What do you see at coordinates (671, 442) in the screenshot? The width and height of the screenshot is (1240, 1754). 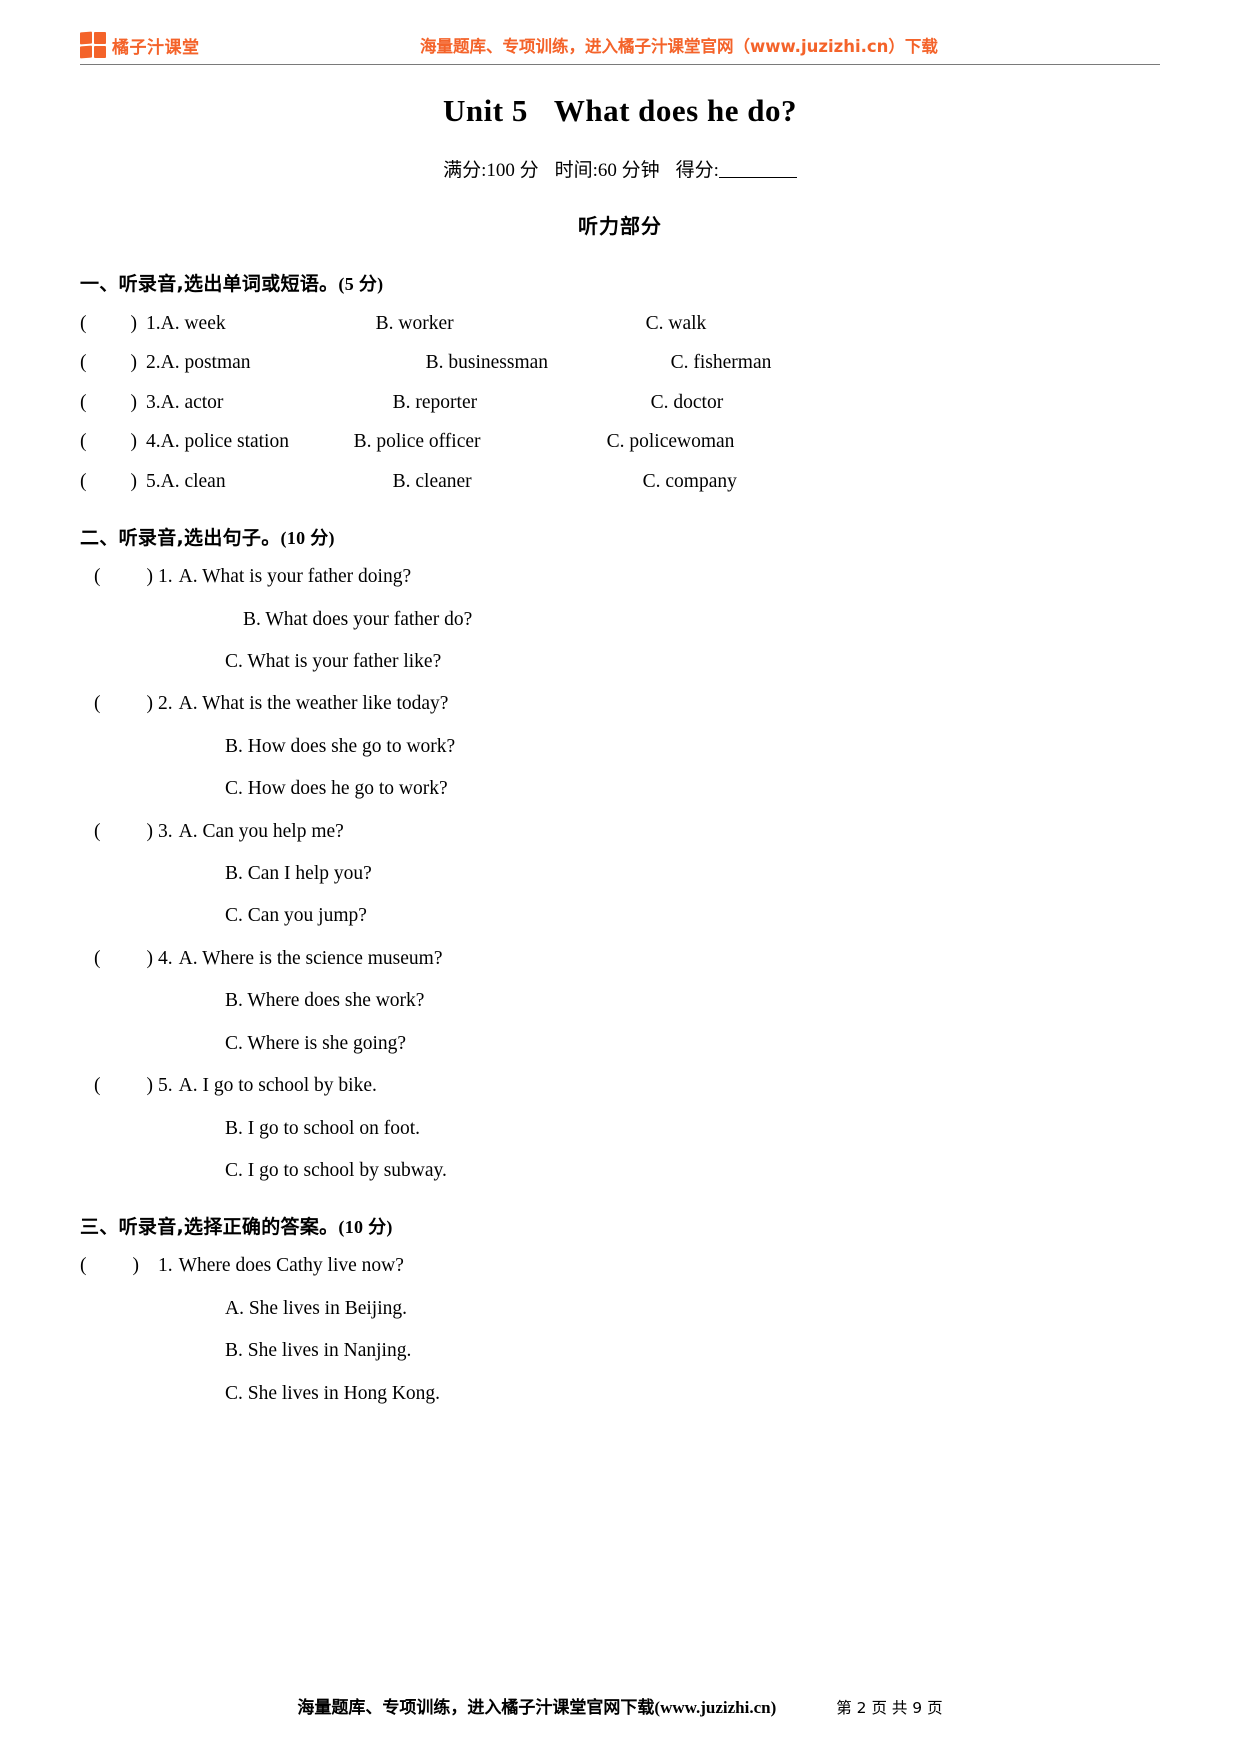 I see `option-c: C. policewoman` at bounding box center [671, 442].